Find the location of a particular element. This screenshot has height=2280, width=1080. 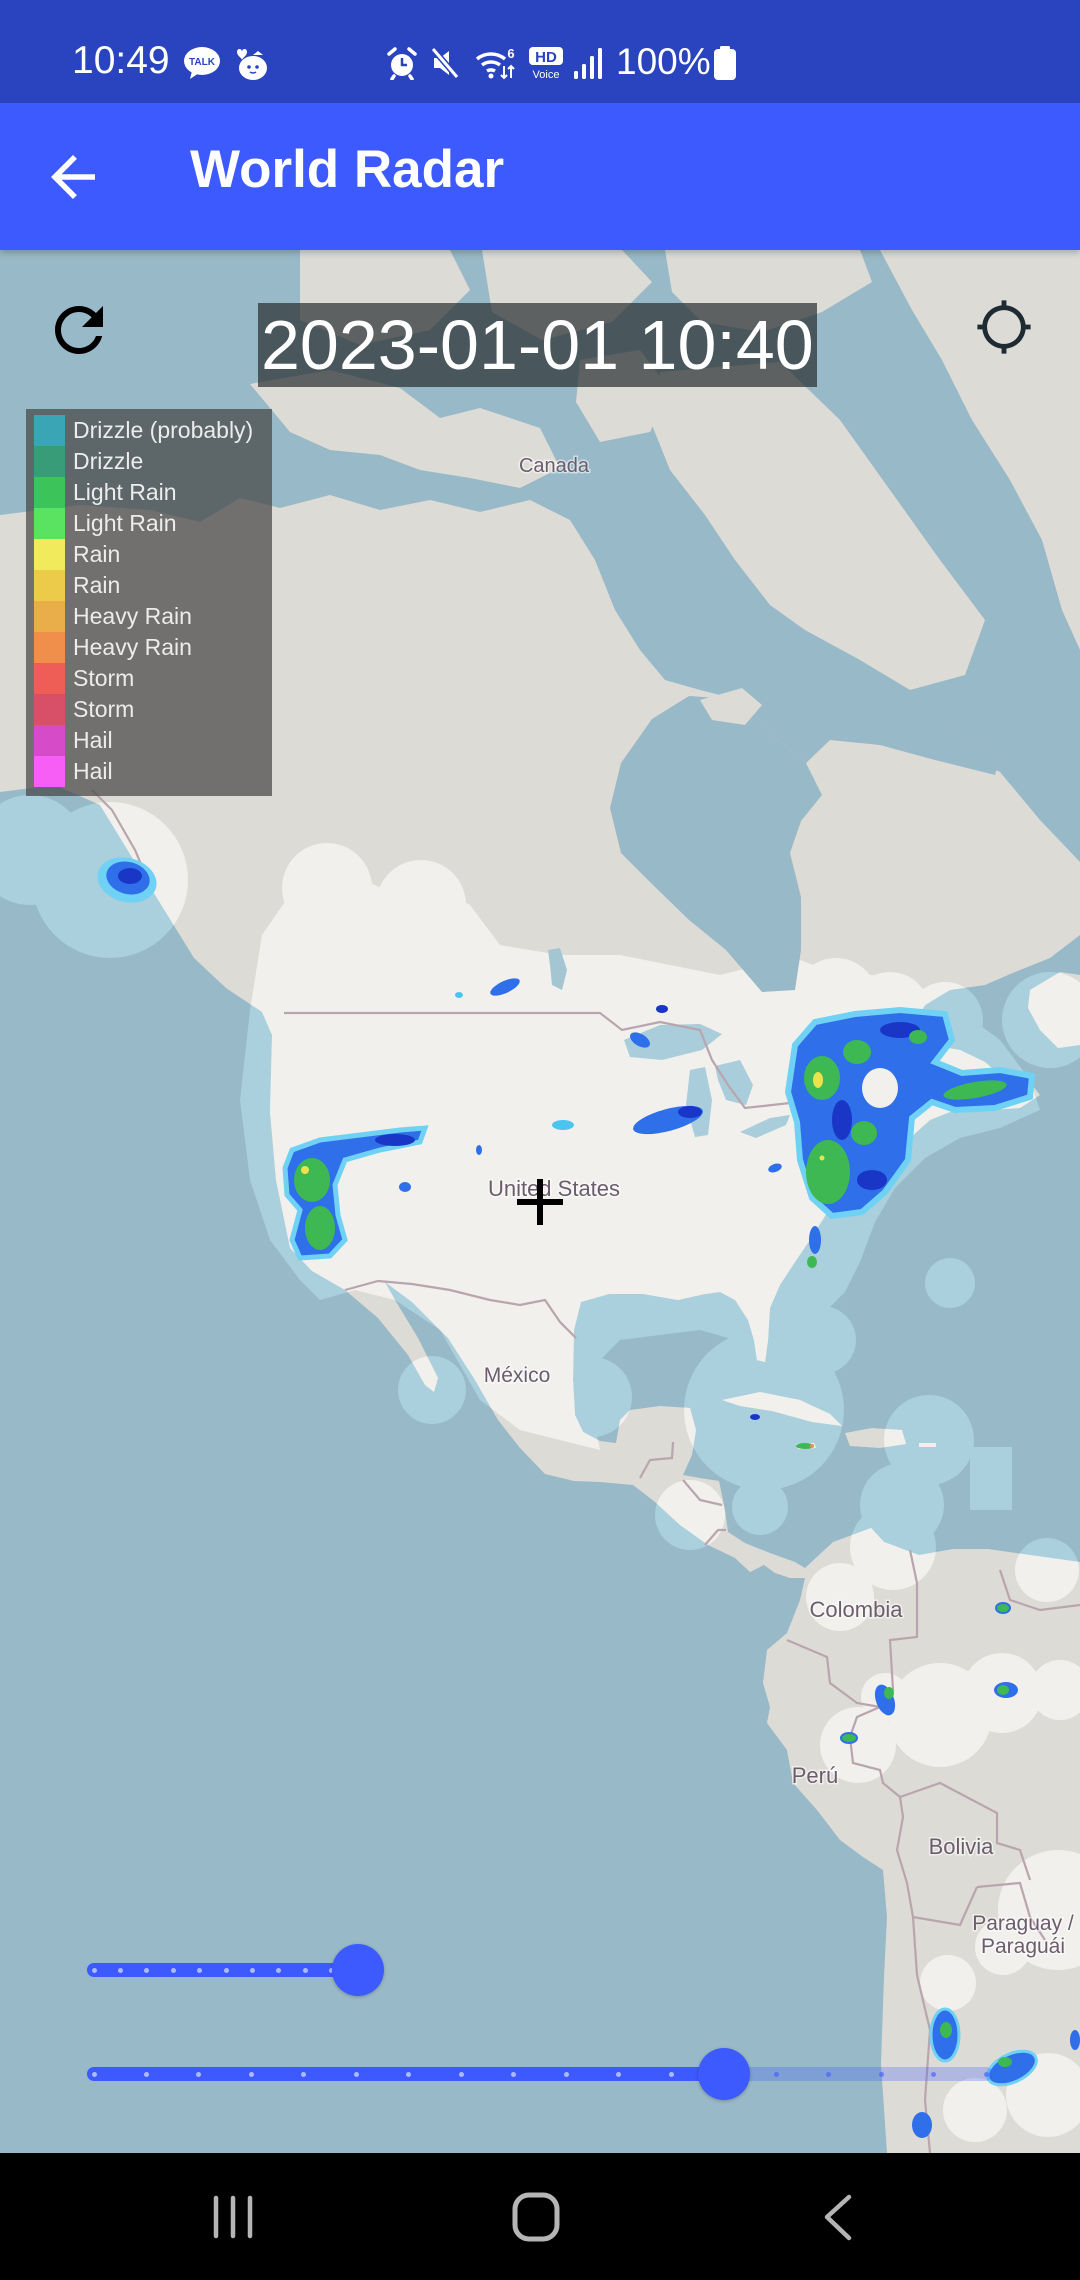

gps-locate-icon is located at coordinates (1004, 327).